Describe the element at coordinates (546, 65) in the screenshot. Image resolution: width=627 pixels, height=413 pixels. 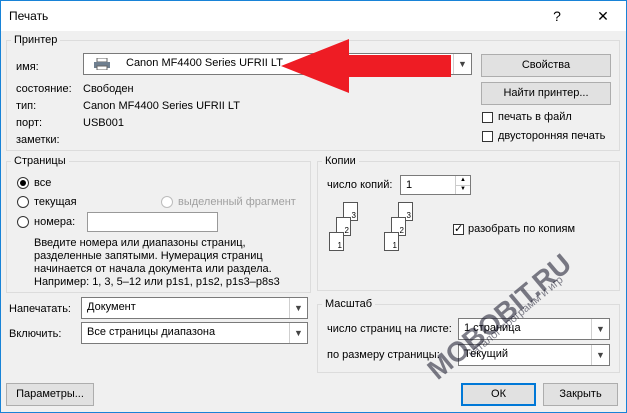
I see `properties-button: Свойства` at that location.